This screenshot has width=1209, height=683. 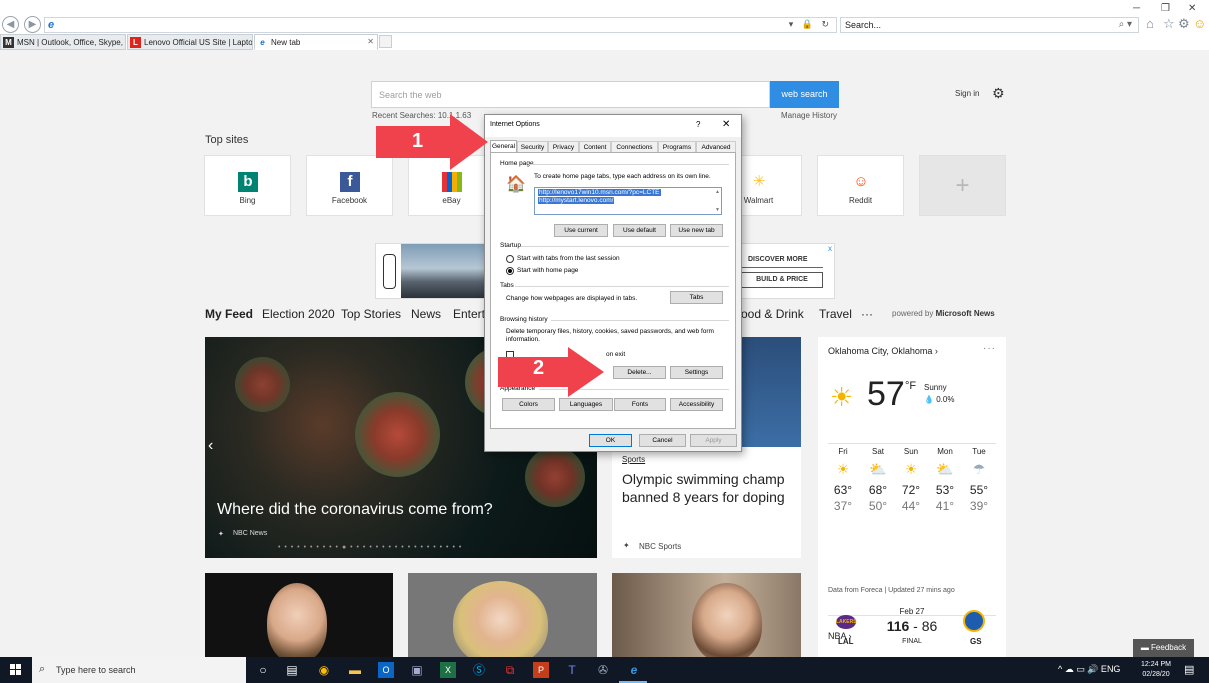 I want to click on close-icon: ✕, so click(x=1192, y=8).